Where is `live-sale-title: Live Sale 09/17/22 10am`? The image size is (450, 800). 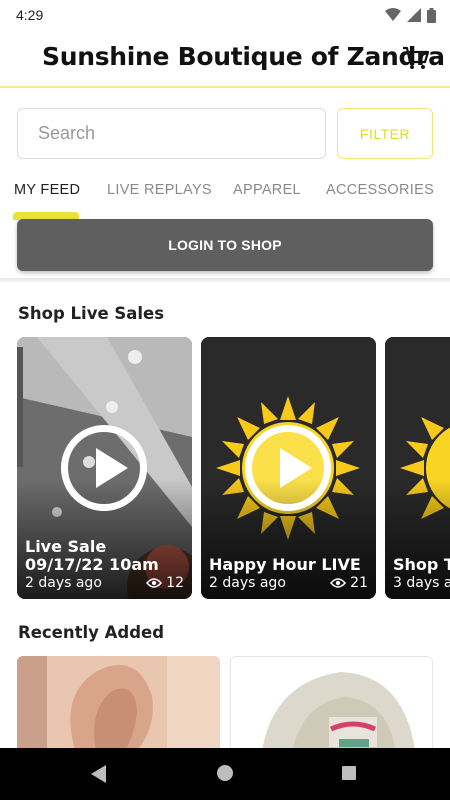 live-sale-title: Live Sale 09/17/22 10am is located at coordinates (92, 555).